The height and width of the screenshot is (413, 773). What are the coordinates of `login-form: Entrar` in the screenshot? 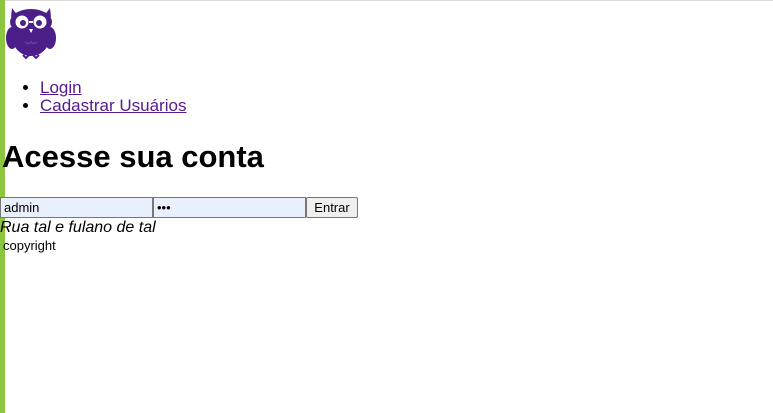 It's located at (179, 207).